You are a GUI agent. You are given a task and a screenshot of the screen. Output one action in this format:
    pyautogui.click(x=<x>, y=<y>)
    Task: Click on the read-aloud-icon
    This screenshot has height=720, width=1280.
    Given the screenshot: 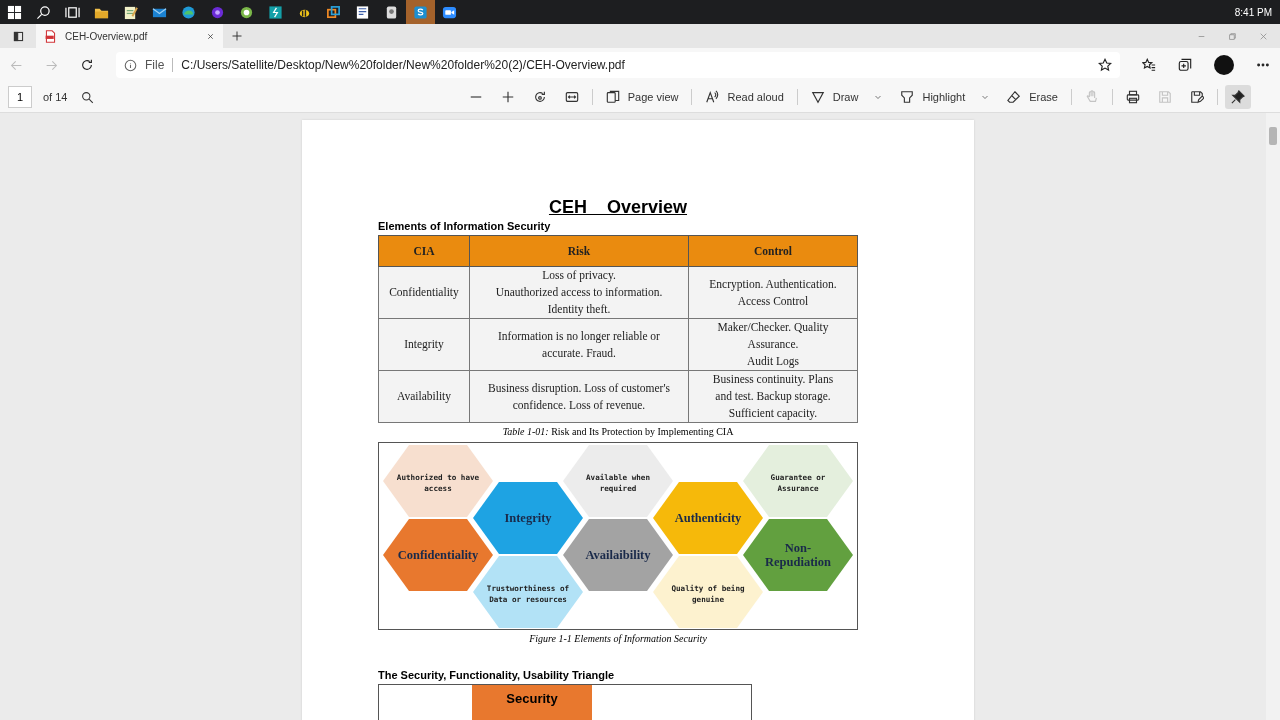 What is the action you would take?
    pyautogui.click(x=712, y=97)
    